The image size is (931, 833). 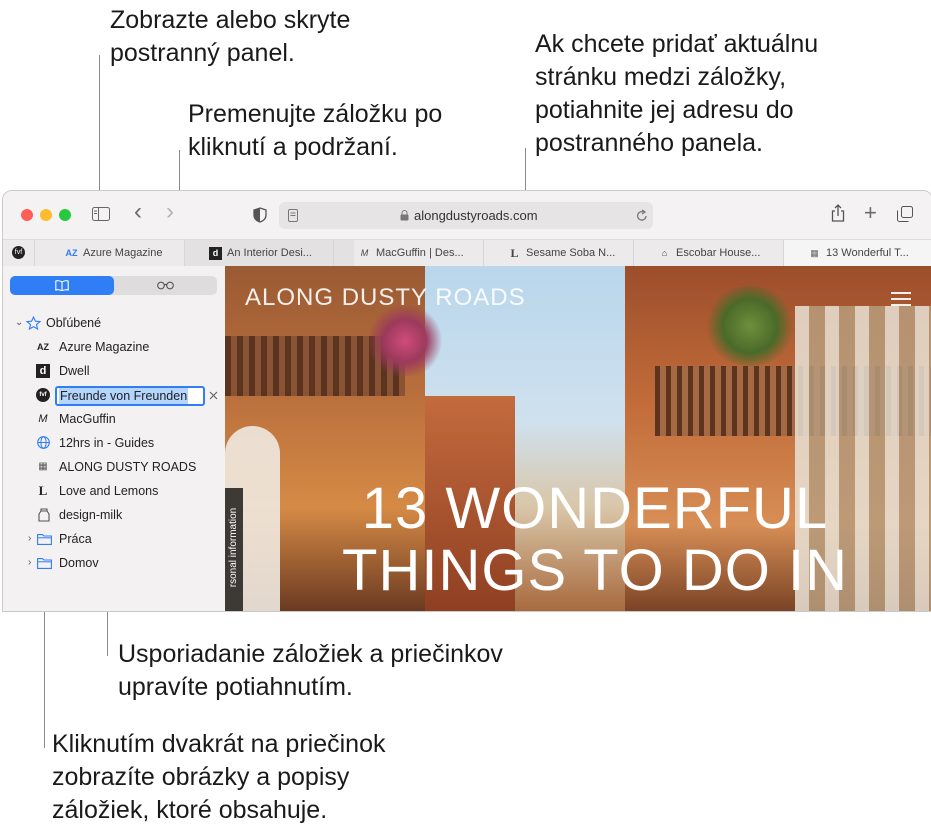 What do you see at coordinates (33, 323) in the screenshot?
I see `star-icon` at bounding box center [33, 323].